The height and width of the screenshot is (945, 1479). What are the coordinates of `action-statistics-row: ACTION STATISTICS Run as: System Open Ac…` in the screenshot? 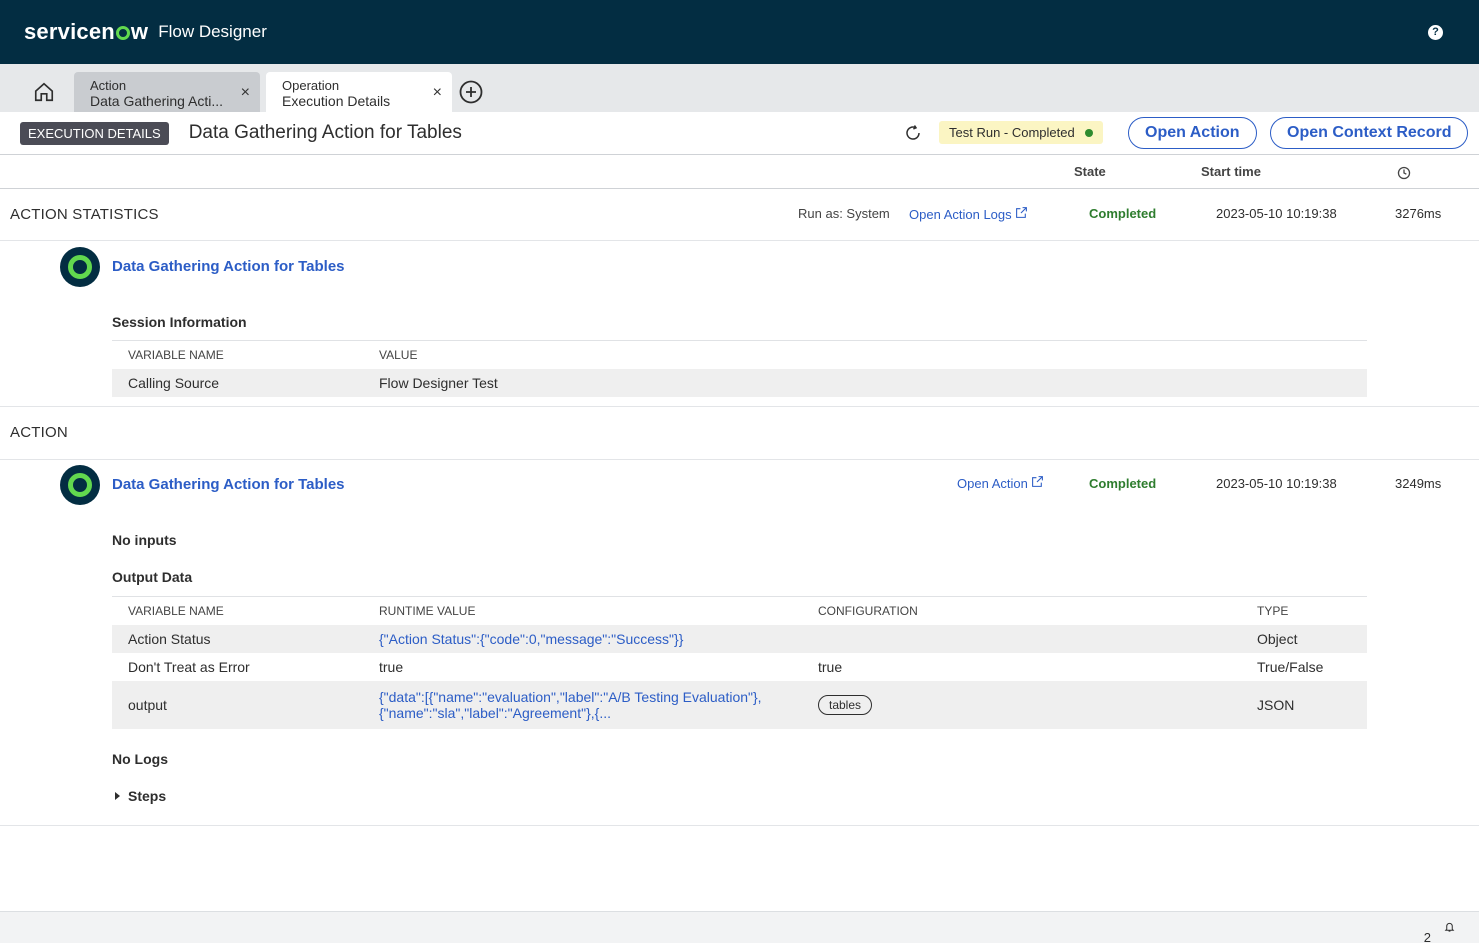 It's located at (739, 215).